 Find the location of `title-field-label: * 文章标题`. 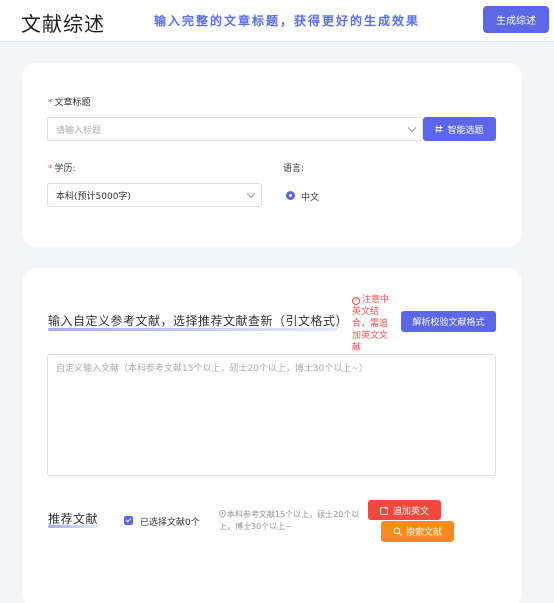

title-field-label: * 文章标题 is located at coordinates (69, 103).